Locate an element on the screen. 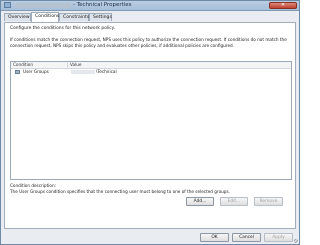 Image resolution: width=320 pixels, height=245 pixels. list-header: Condition Value is located at coordinates (151, 65).